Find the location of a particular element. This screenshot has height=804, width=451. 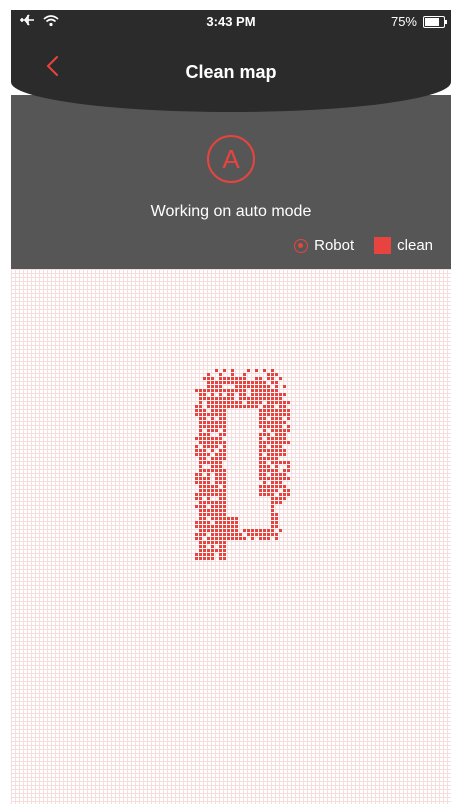

cleaned-area-map is located at coordinates (242, 464).